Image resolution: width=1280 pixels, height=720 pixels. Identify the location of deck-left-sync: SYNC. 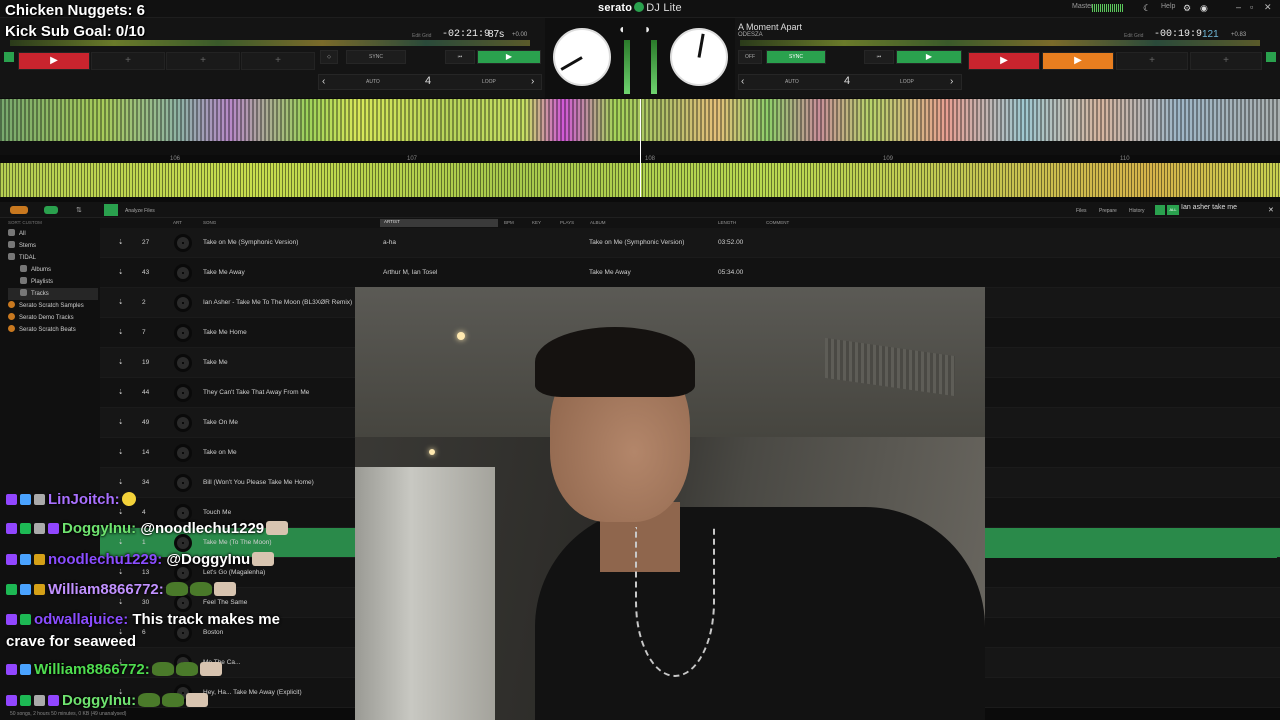
(376, 57).